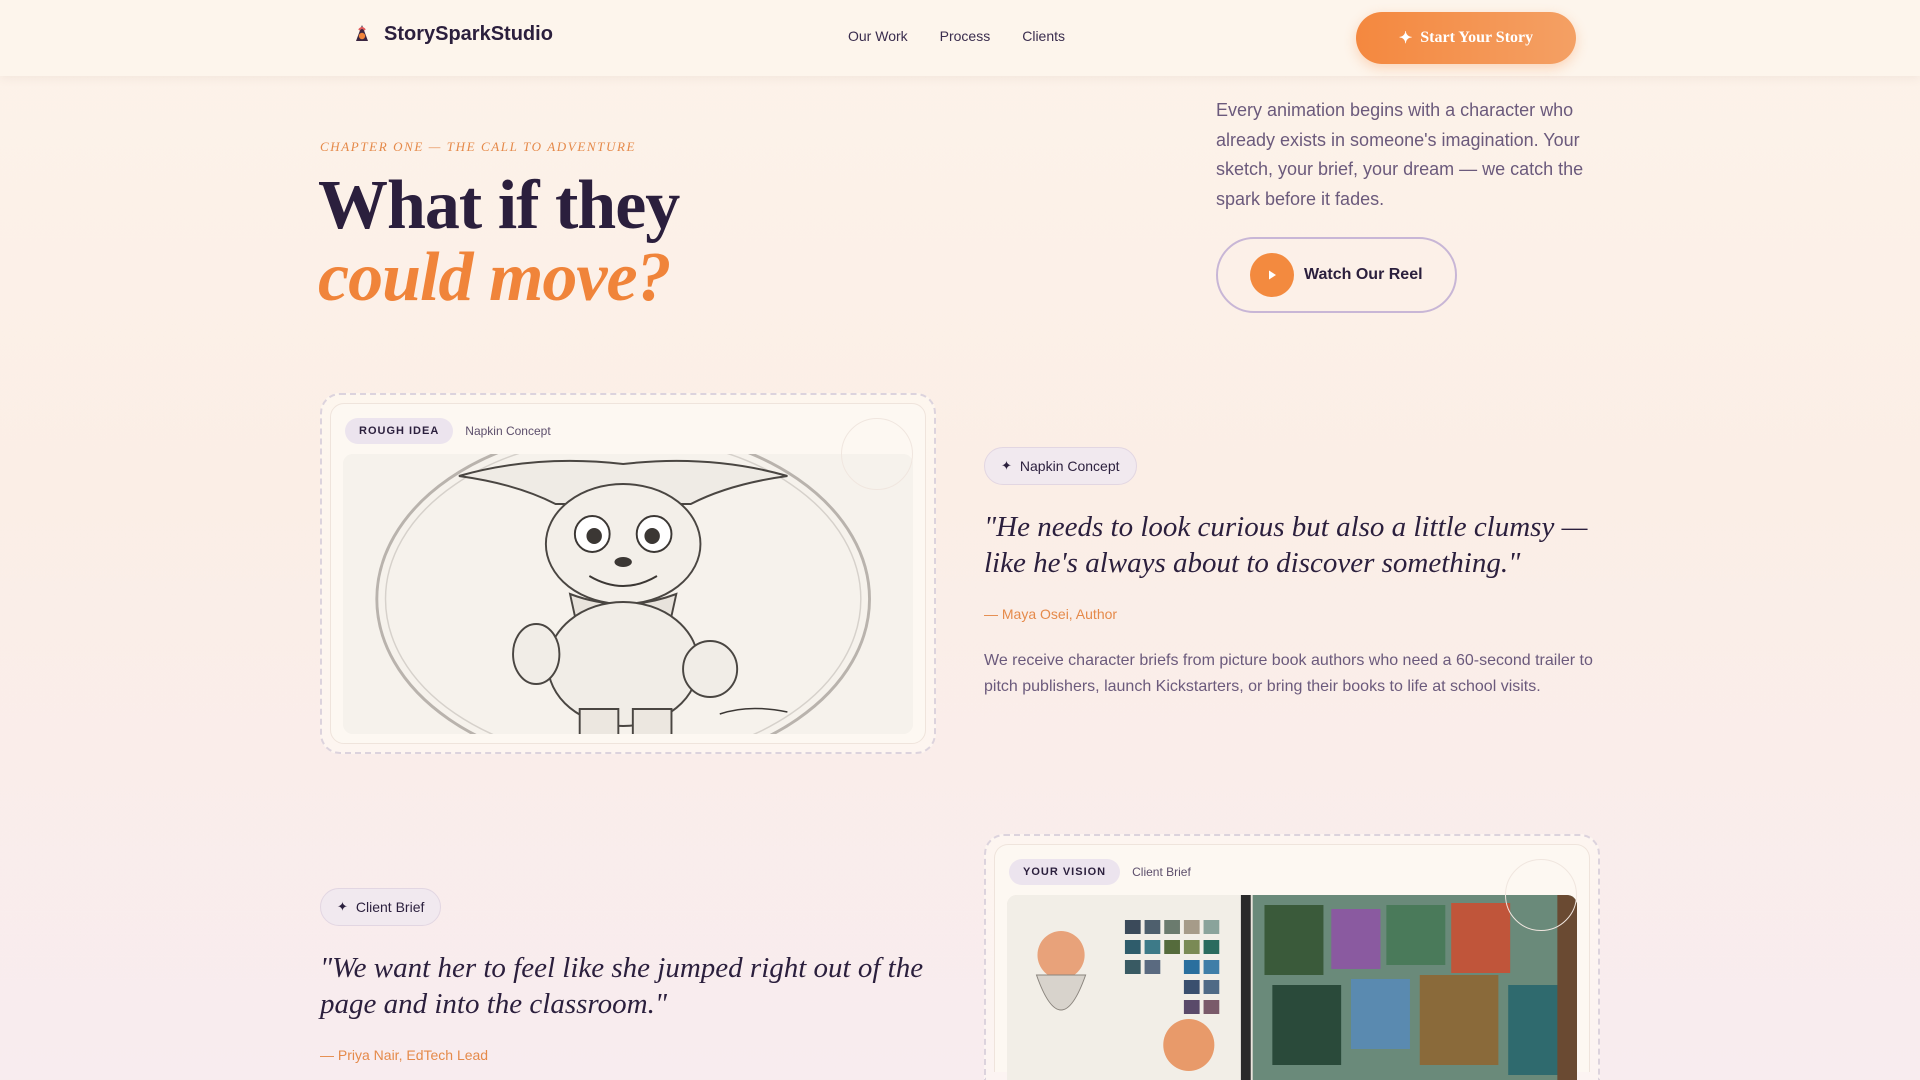  Describe the element at coordinates (478, 146) in the screenshot. I see `hero-eyebrow: CHAPTER ONE — THE CALL TO ADVENTURE` at that location.